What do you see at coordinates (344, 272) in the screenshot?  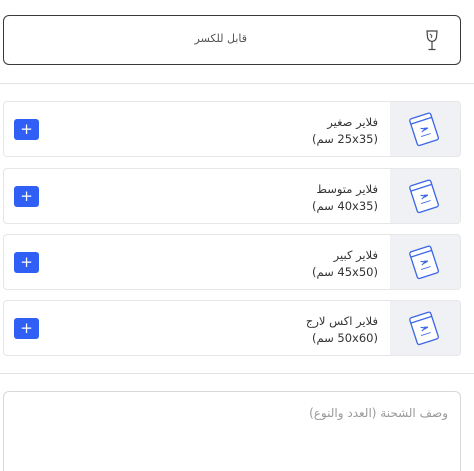 I see `flyer-size: (45x50 سم)` at bounding box center [344, 272].